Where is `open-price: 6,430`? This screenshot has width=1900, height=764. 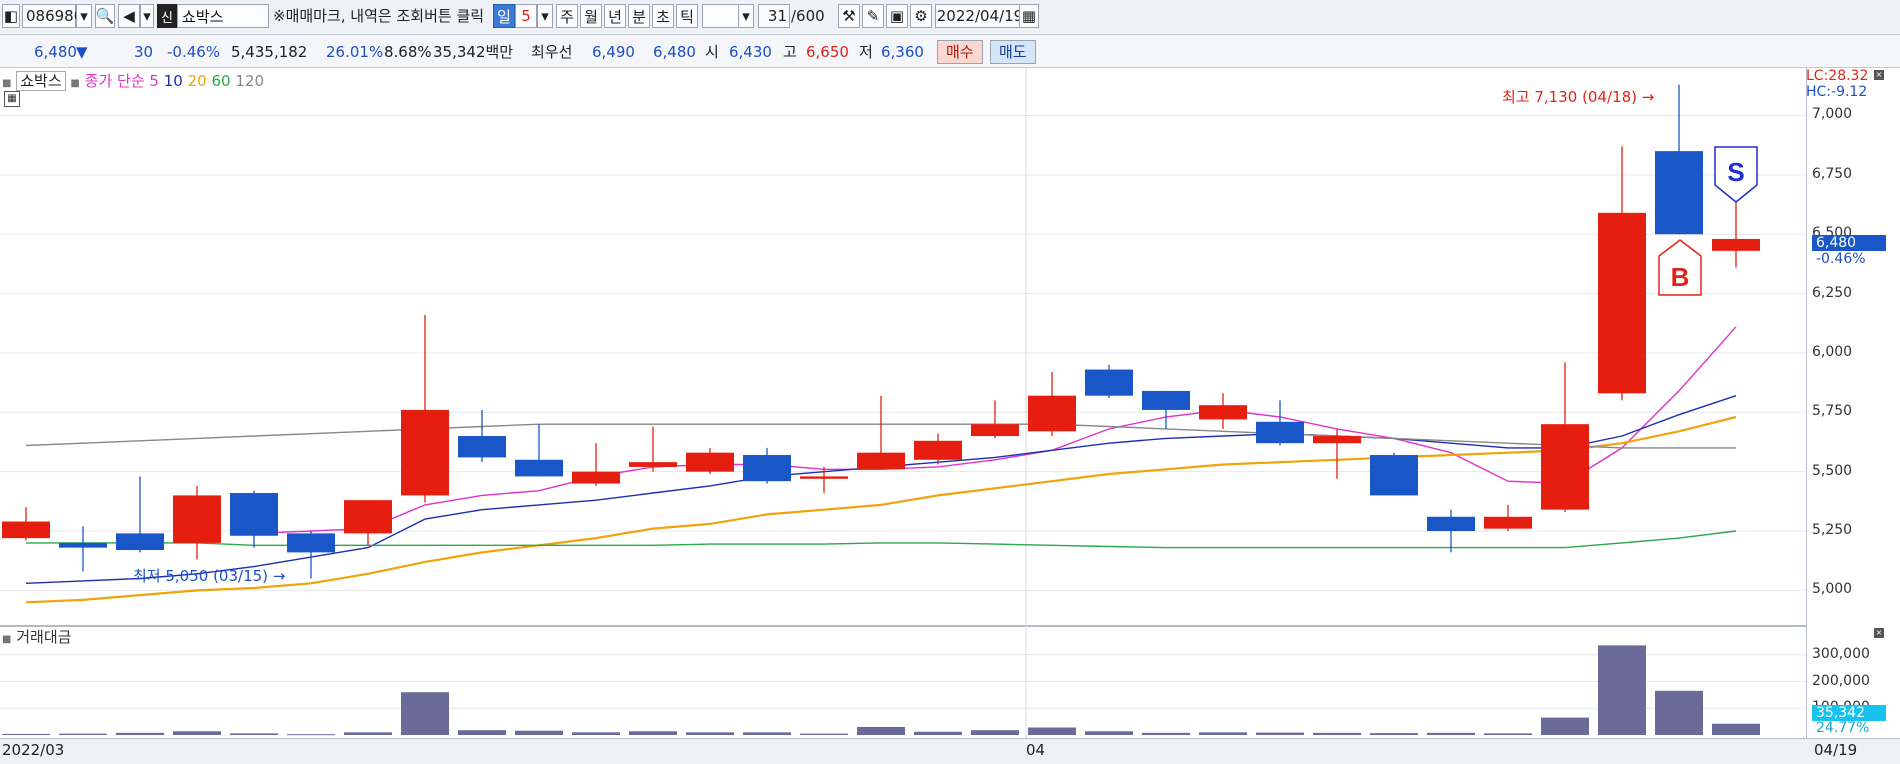 open-price: 6,430 is located at coordinates (750, 52).